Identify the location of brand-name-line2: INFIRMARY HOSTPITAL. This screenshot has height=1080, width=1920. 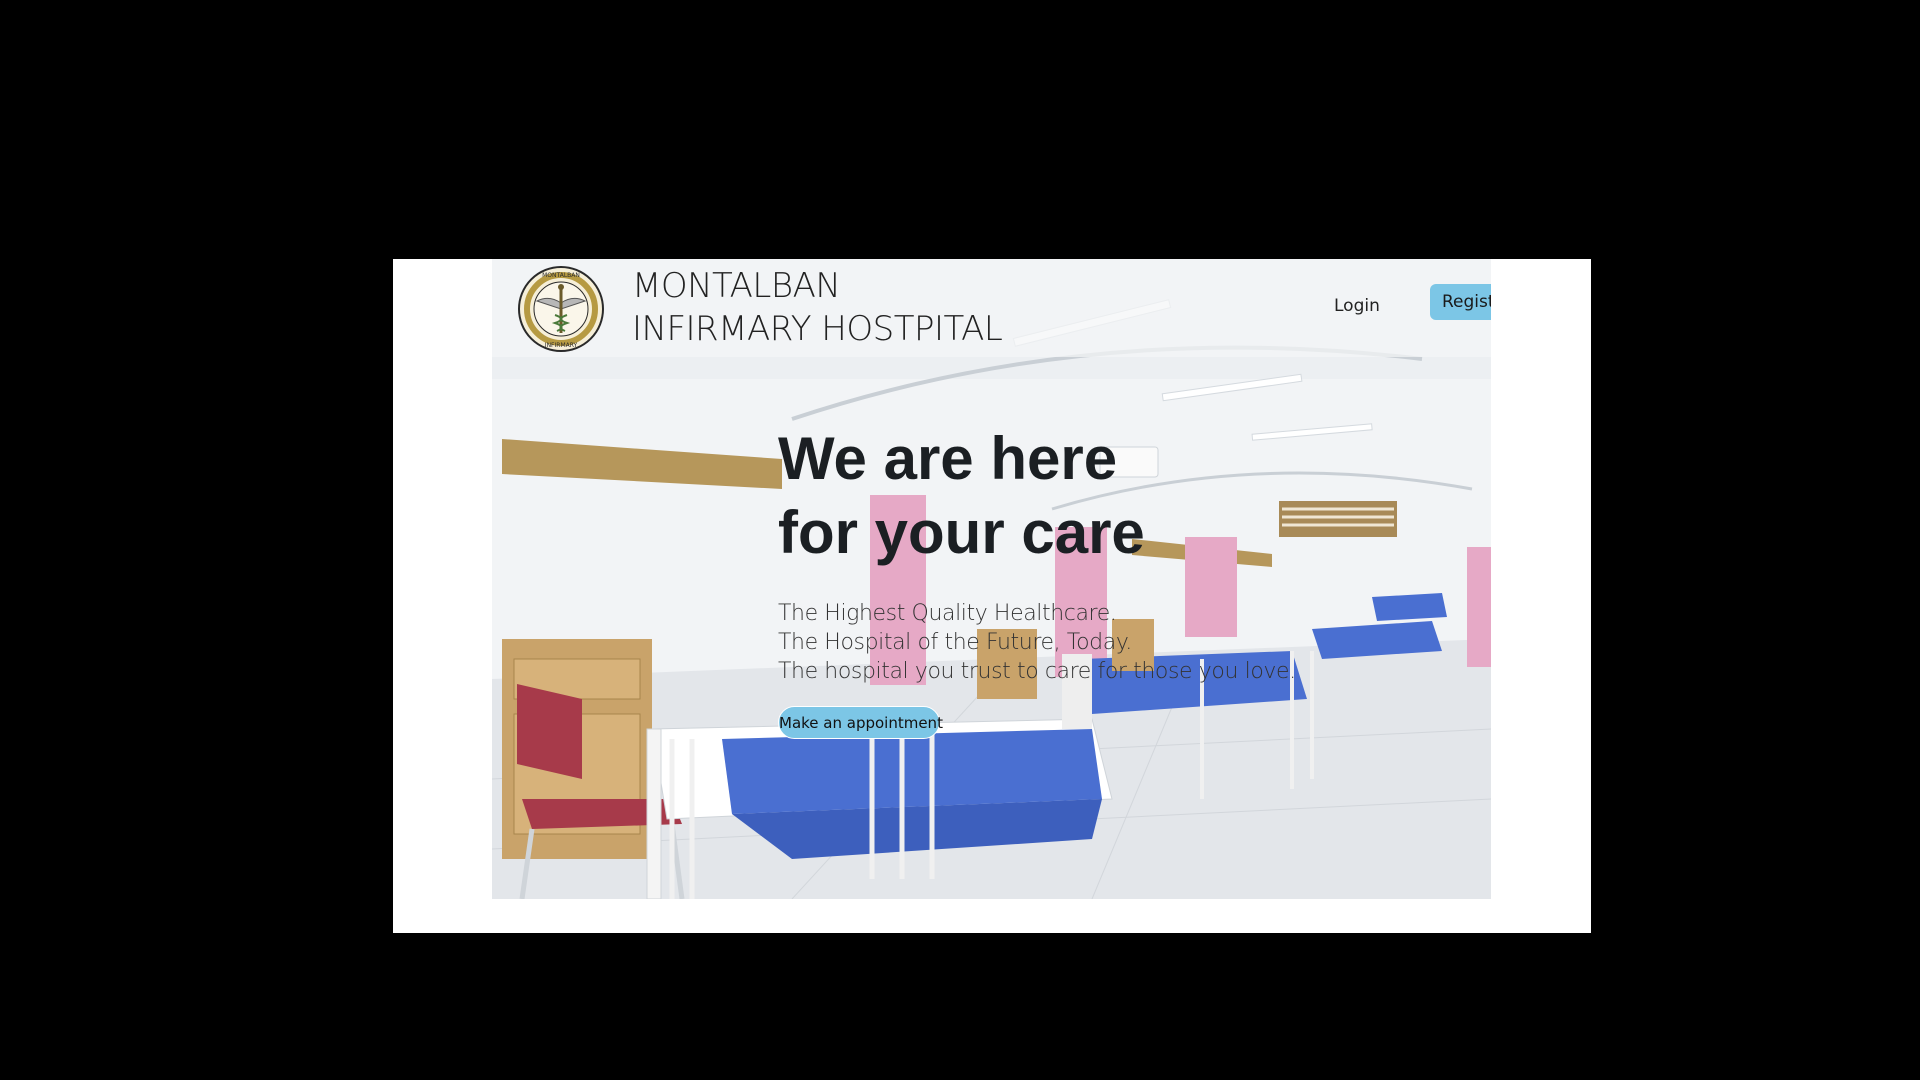
(817, 329).